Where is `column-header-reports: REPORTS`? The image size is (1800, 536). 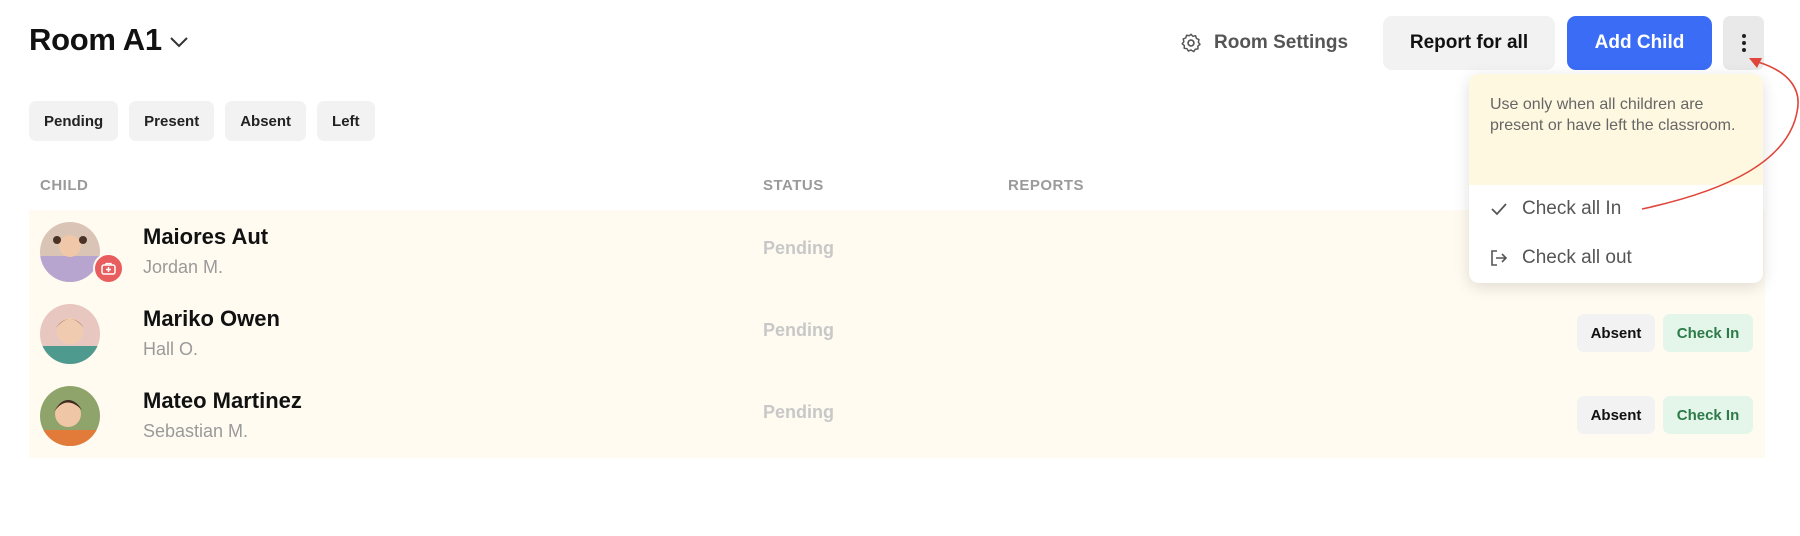
column-header-reports: REPORTS is located at coordinates (1046, 185).